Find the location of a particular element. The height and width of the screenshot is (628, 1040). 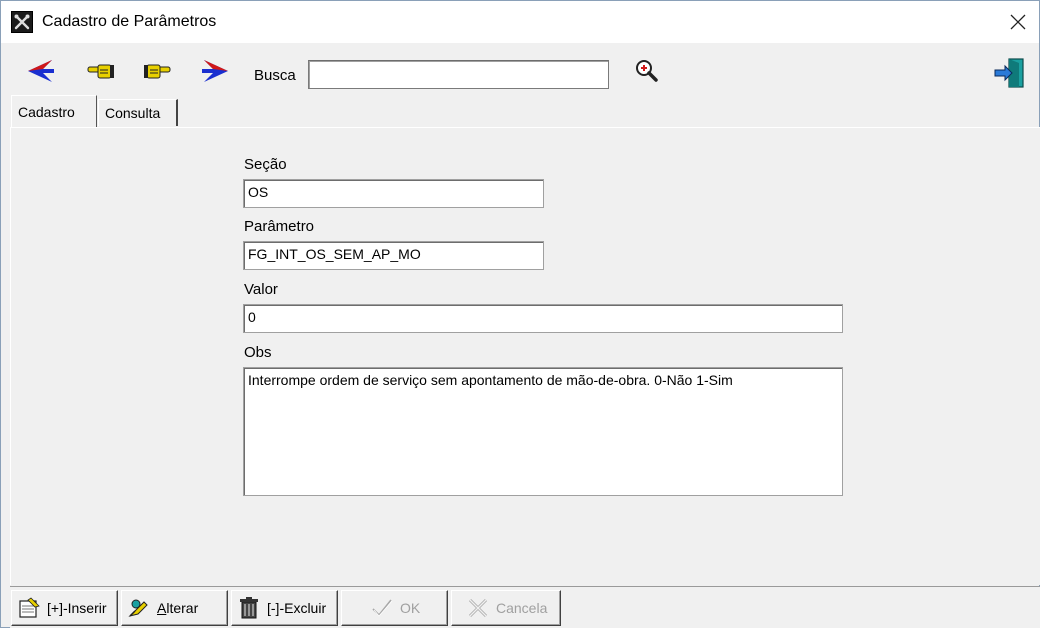

first-record-button is located at coordinates (41, 71).